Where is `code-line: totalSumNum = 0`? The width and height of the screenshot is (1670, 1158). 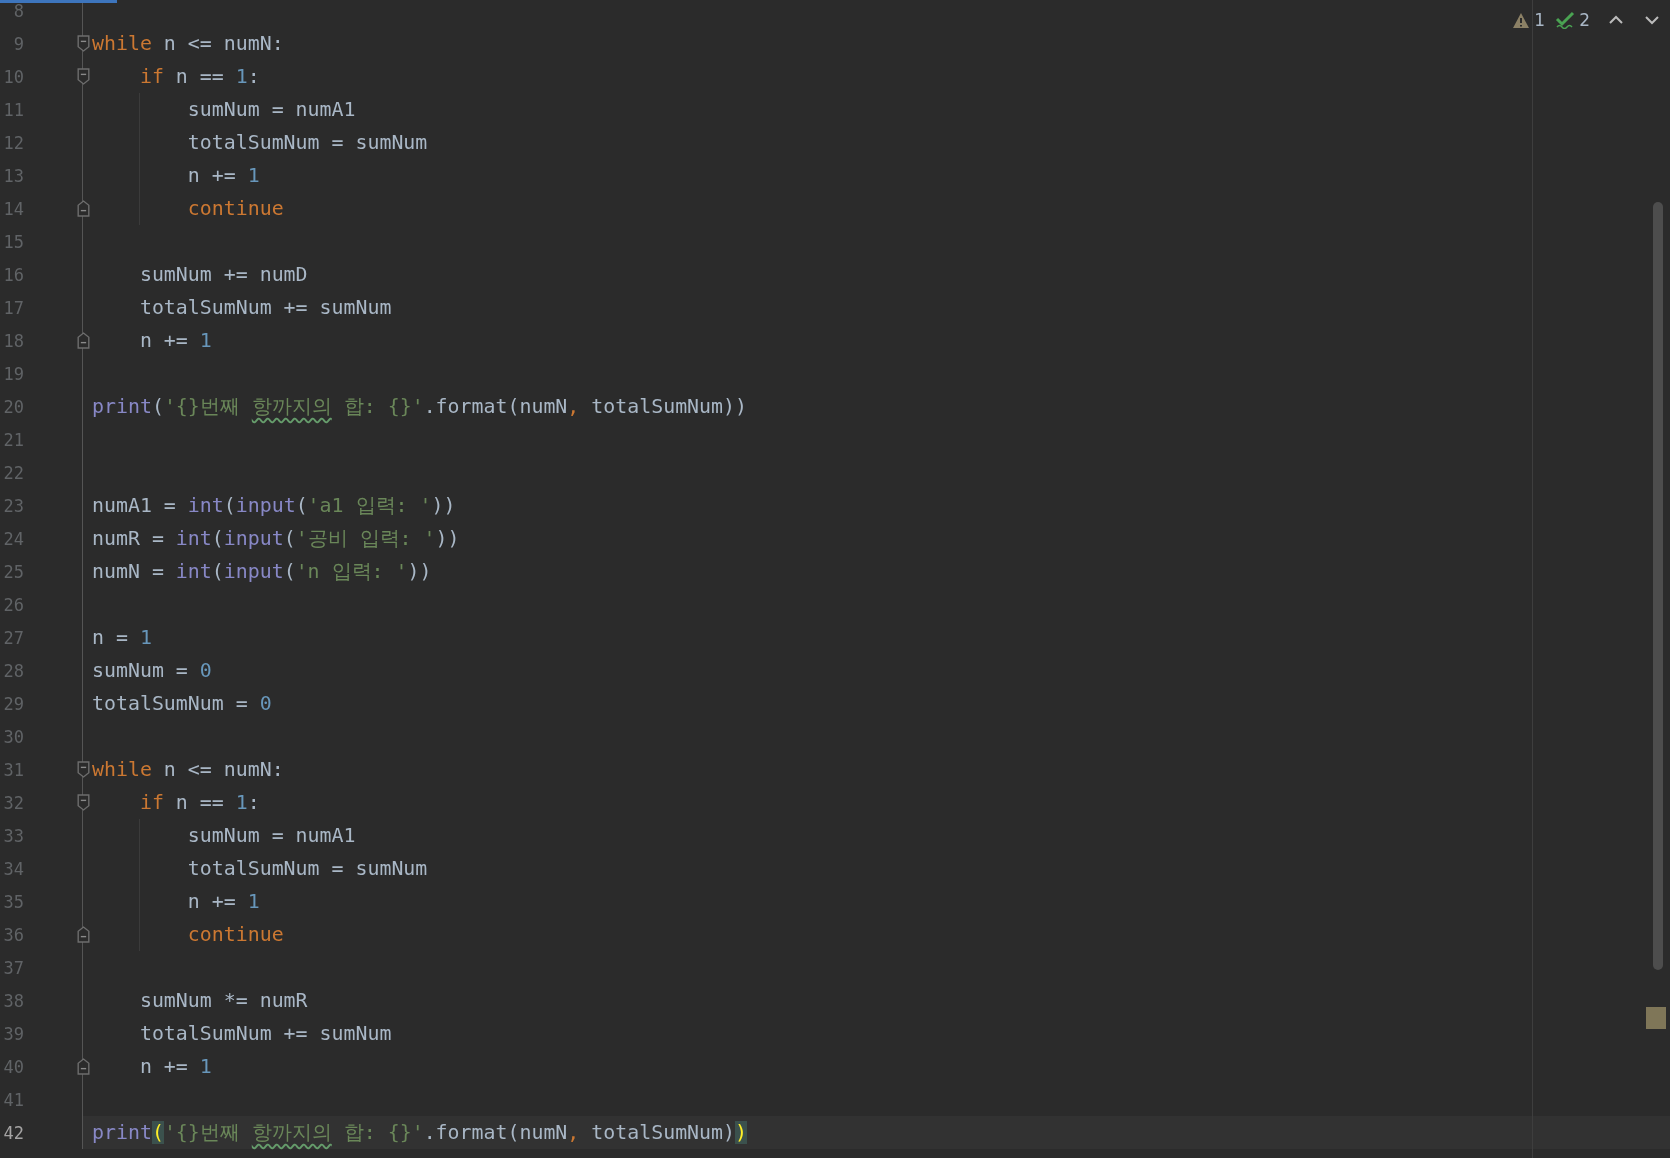
code-line: totalSumNum = 0 is located at coordinates (182, 703).